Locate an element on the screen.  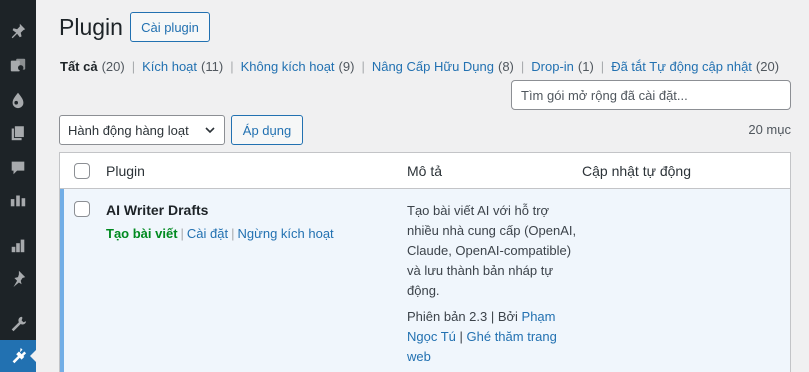
pin-icon is located at coordinates (18, 31).